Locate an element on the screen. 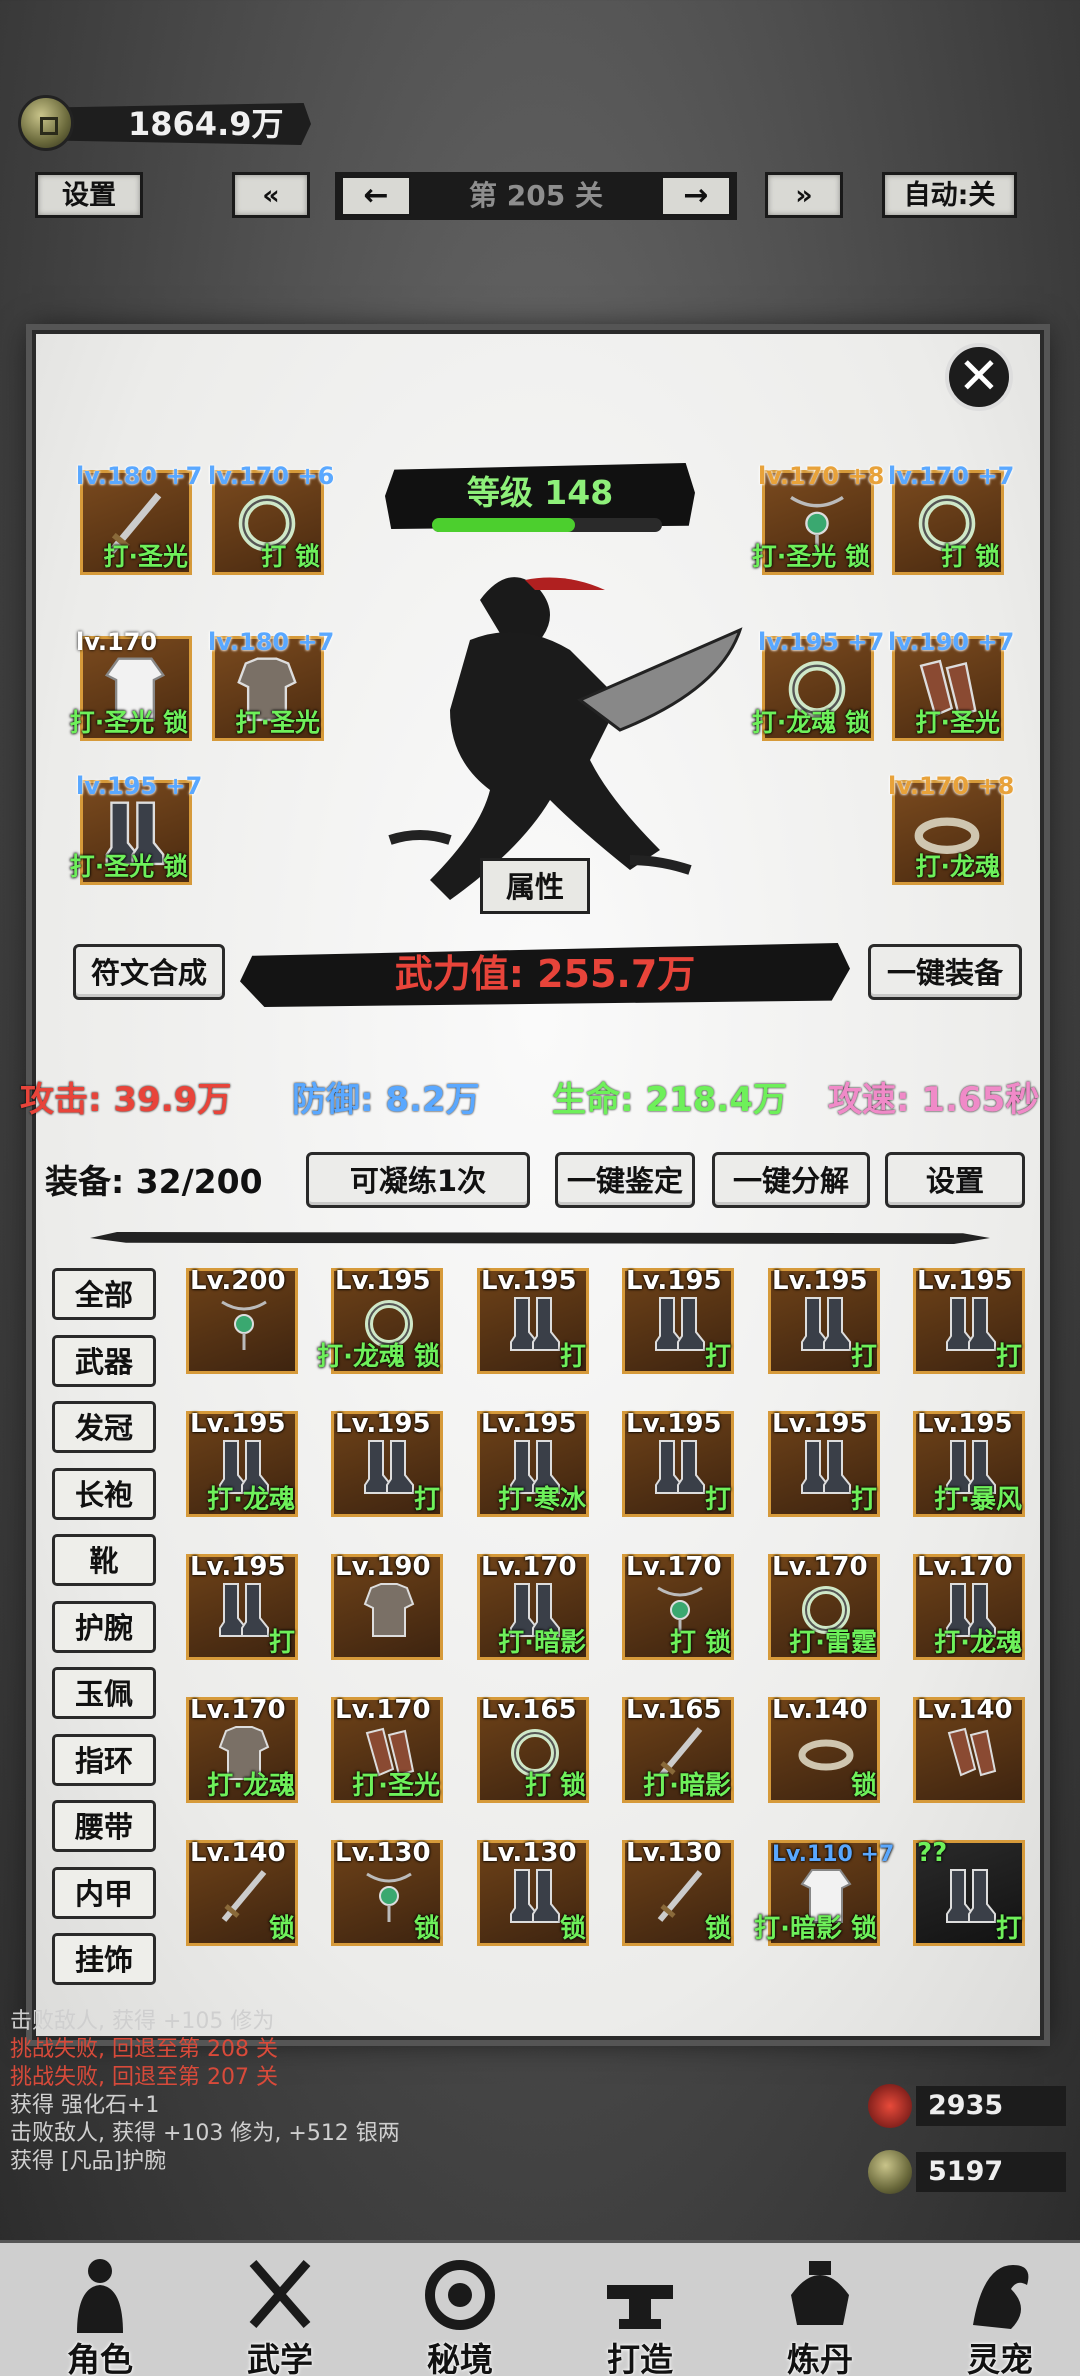  nav-secret-realm: 秘境 is located at coordinates (460, 2315).